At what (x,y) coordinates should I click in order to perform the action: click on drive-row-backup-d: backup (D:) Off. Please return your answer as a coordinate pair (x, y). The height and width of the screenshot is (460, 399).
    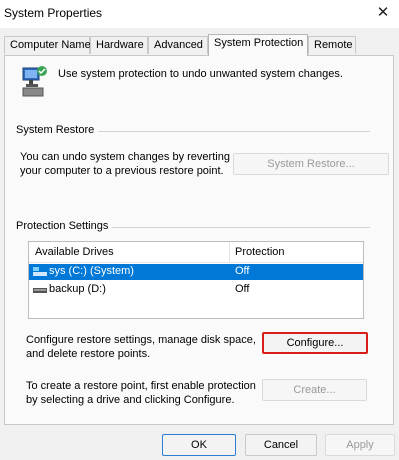
    Looking at the image, I should click on (196, 290).